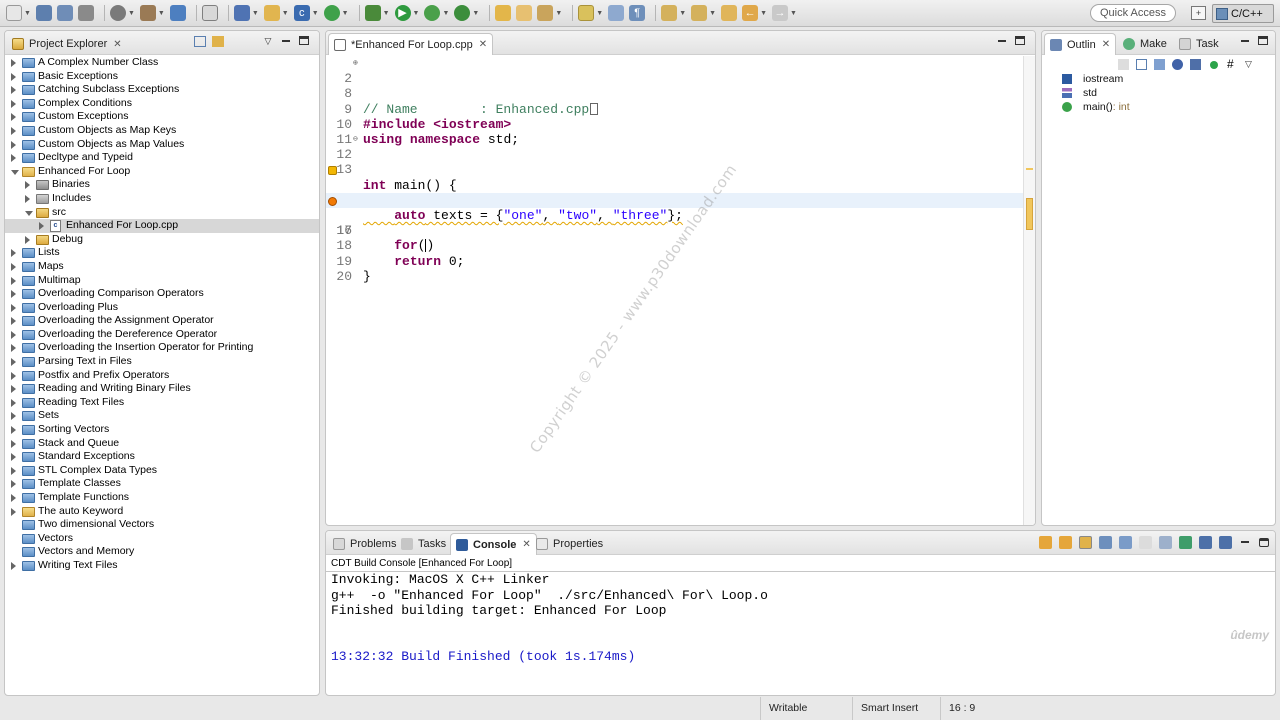  What do you see at coordinates (162, 512) in the screenshot?
I see `tree-item: The auto Keyword` at bounding box center [162, 512].